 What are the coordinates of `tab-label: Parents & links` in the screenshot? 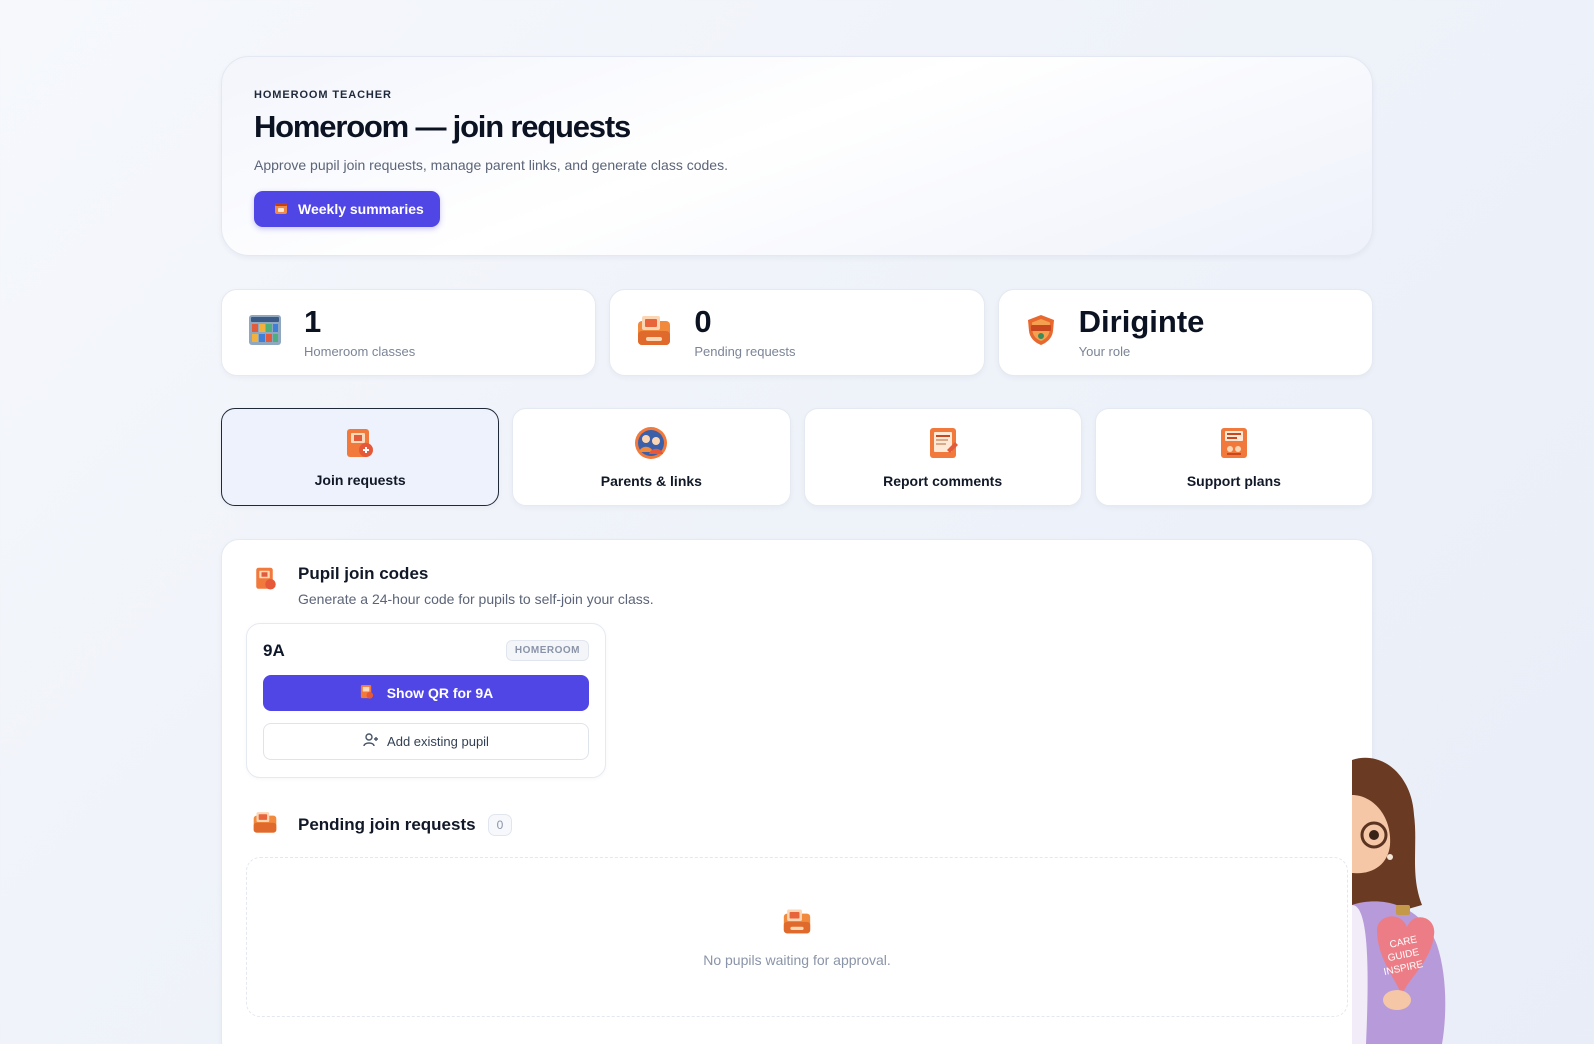 It's located at (651, 480).